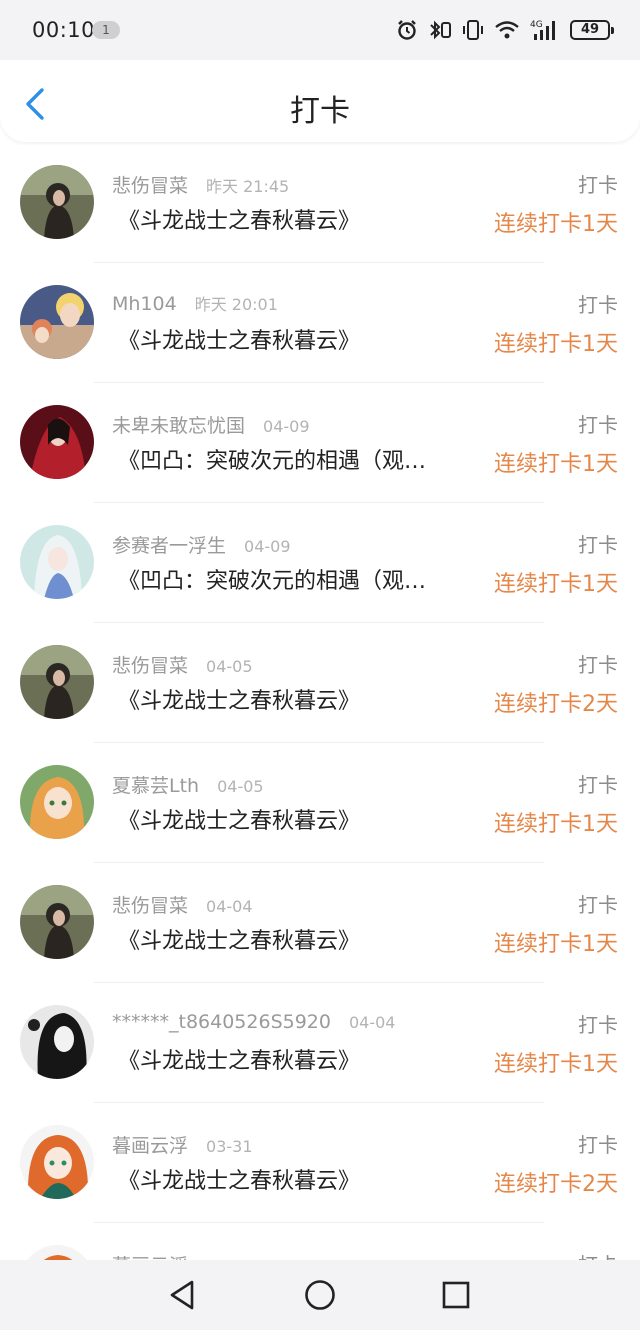 This screenshot has width=640, height=1330. What do you see at coordinates (320, 30) in the screenshot?
I see `status-bar: 00:10 1 4G 49` at bounding box center [320, 30].